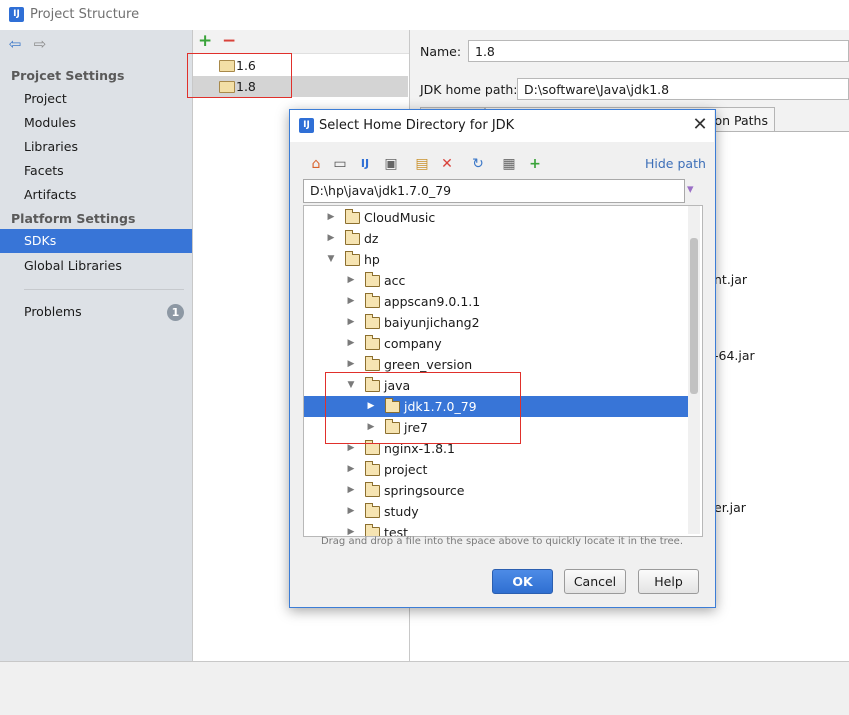 The image size is (849, 715). Describe the element at coordinates (96, 312) in the screenshot. I see `sidebar-item-problems: Problems` at that location.